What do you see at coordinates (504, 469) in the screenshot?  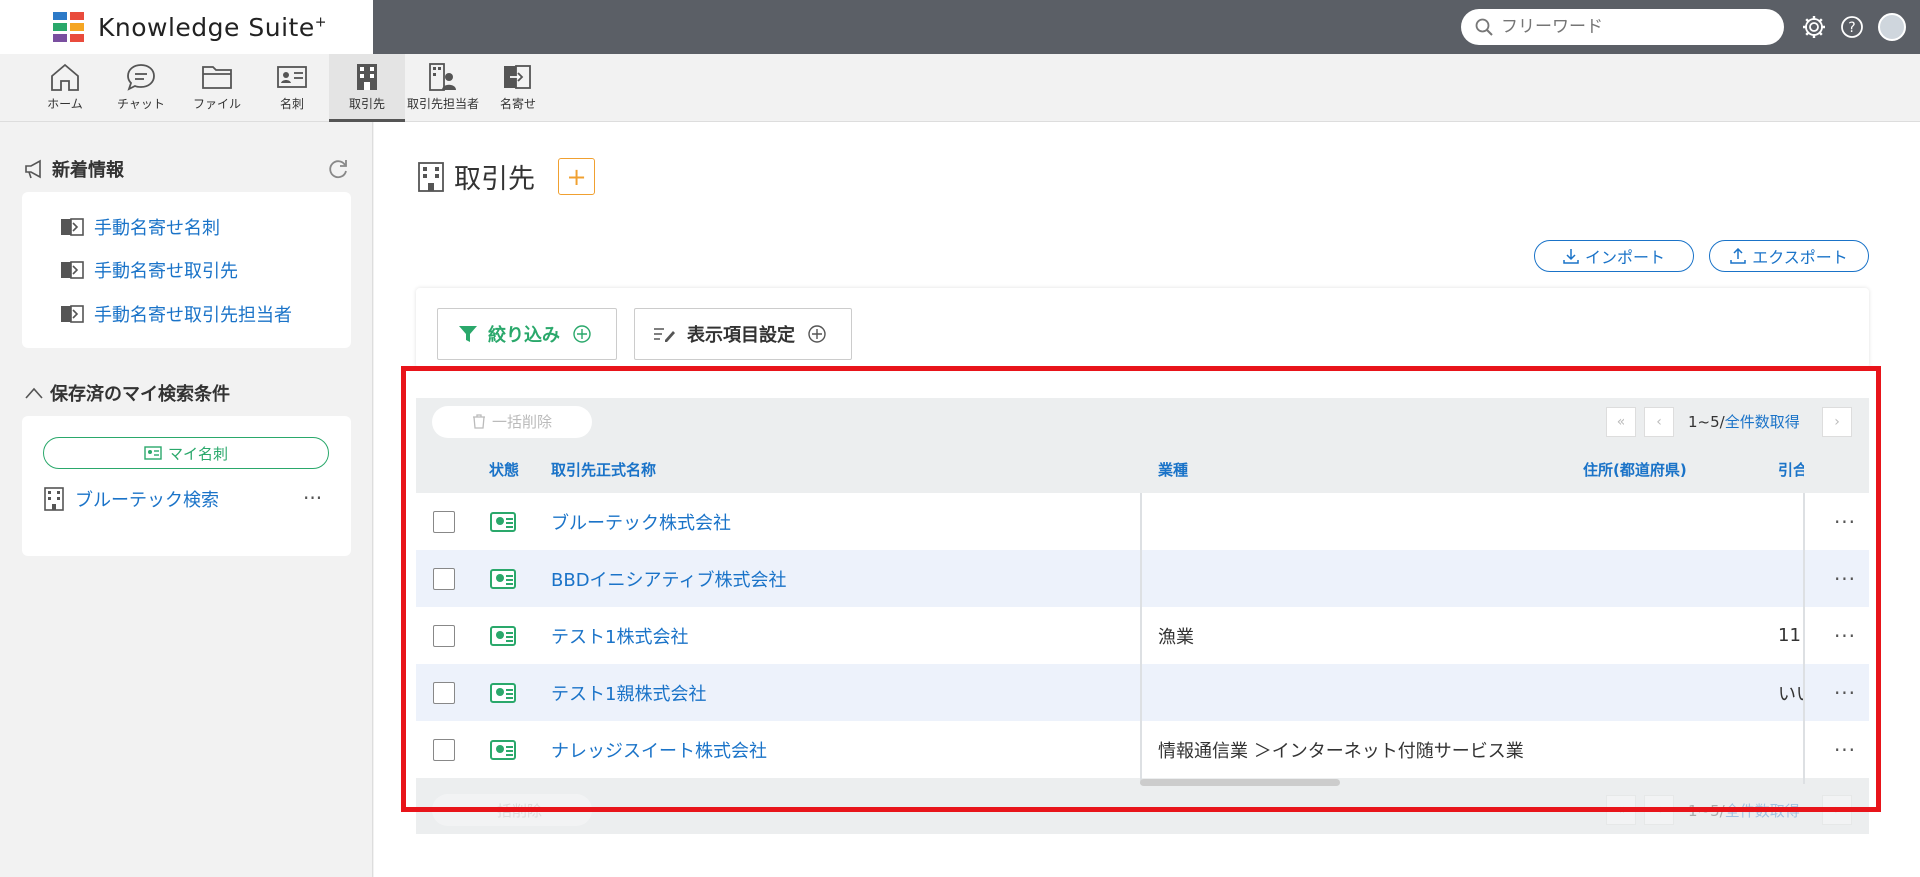 I see `col-status: 状態` at bounding box center [504, 469].